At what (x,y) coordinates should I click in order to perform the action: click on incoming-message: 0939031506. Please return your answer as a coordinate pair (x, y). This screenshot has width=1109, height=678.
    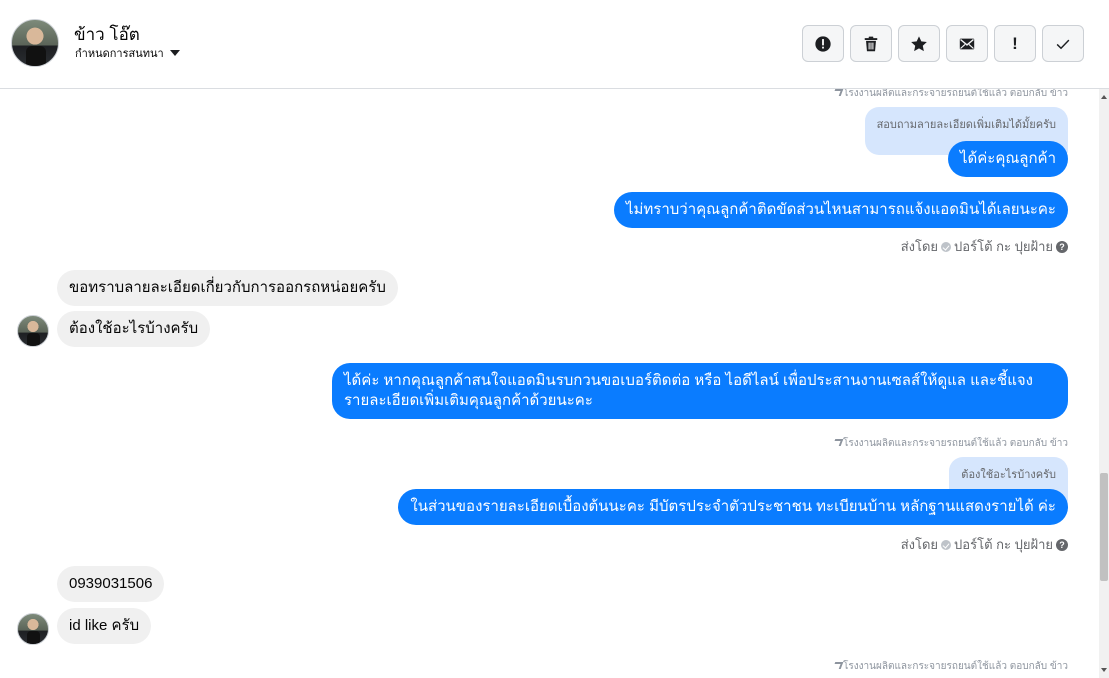
    Looking at the image, I should click on (111, 584).